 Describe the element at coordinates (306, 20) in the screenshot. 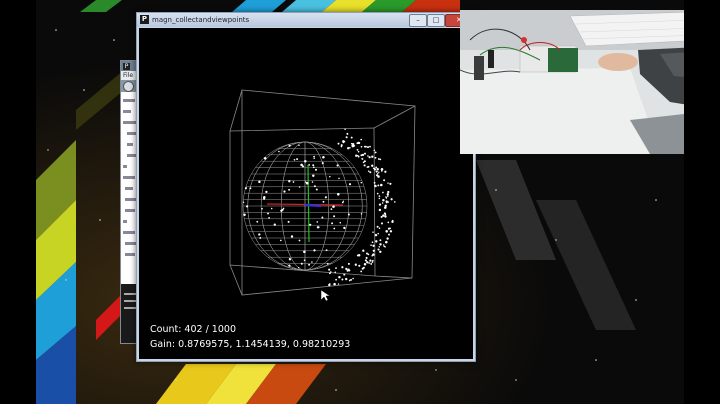

I see `sketch-titlebar: P magn_collectandviewpoints – □ ✕` at that location.